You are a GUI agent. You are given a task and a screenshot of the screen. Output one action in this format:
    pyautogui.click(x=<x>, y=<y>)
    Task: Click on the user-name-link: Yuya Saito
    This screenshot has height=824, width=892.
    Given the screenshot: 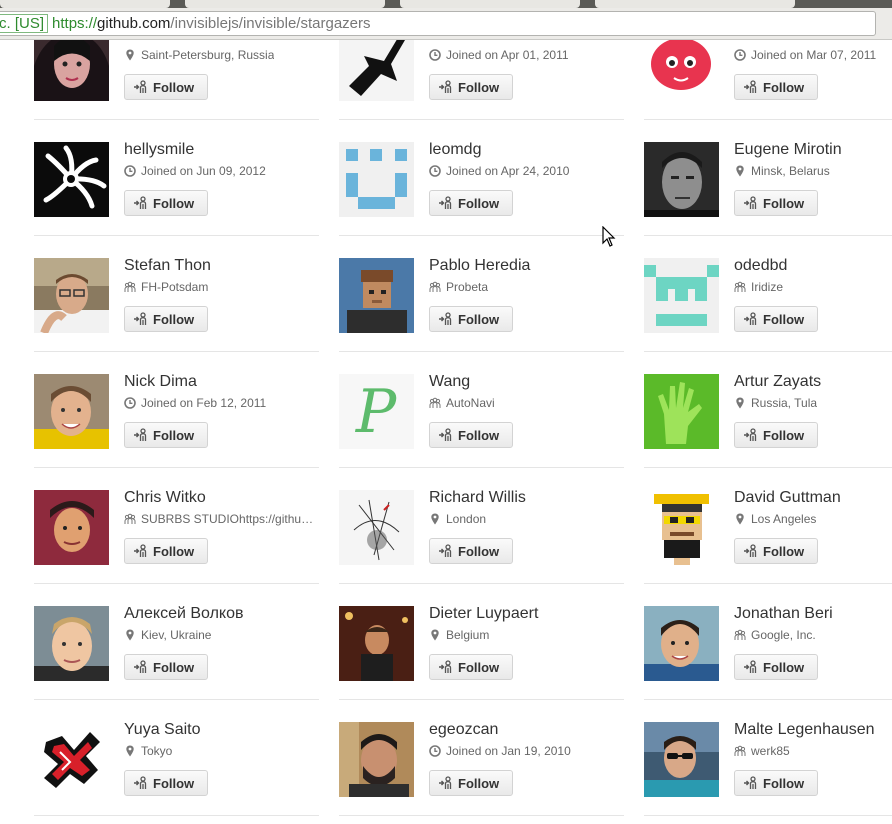 What is the action you would take?
    pyautogui.click(x=162, y=730)
    